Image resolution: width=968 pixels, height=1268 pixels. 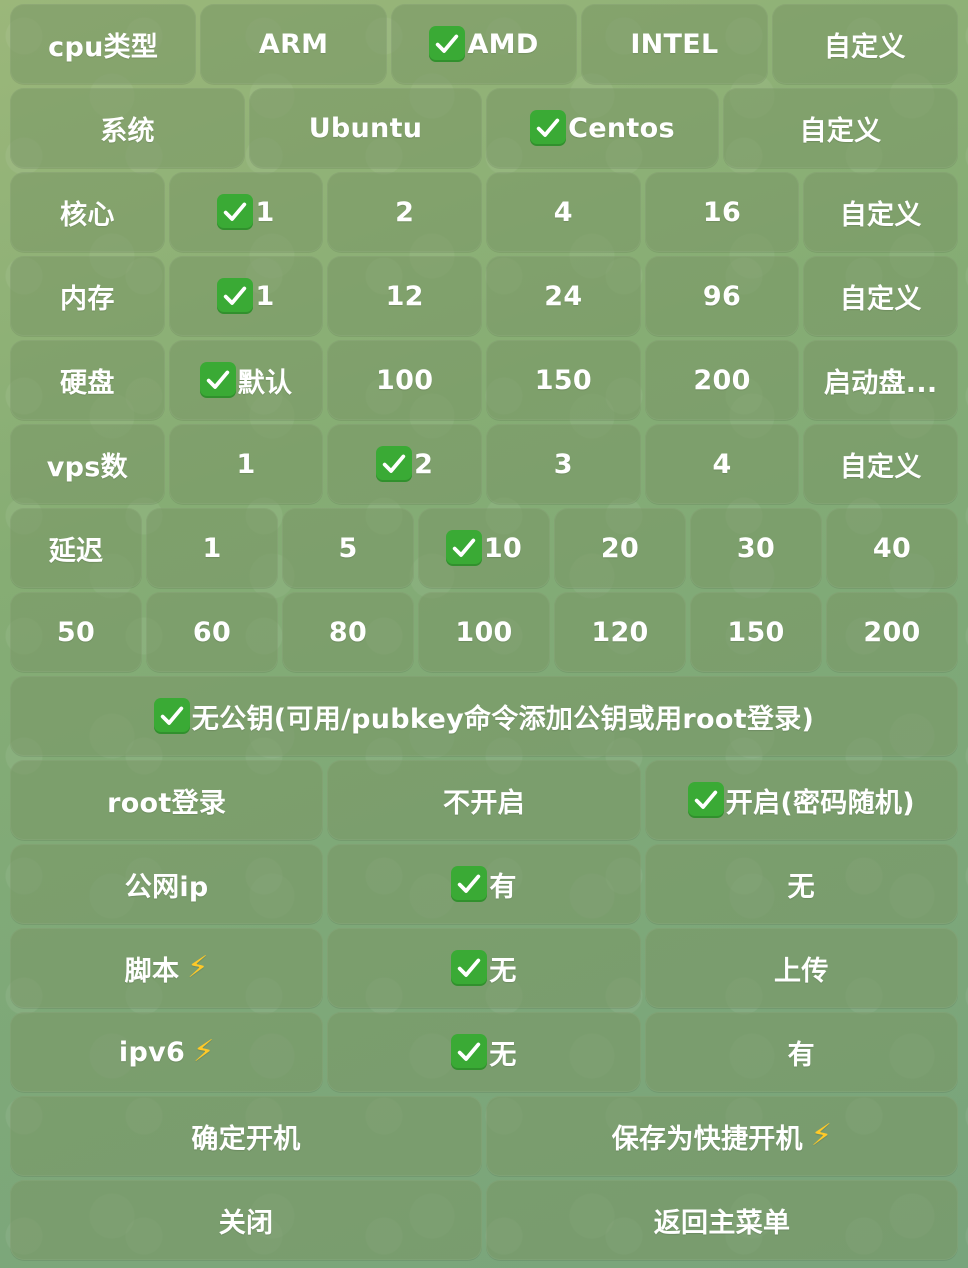 I want to click on core-16-button: 16, so click(x=722, y=212).